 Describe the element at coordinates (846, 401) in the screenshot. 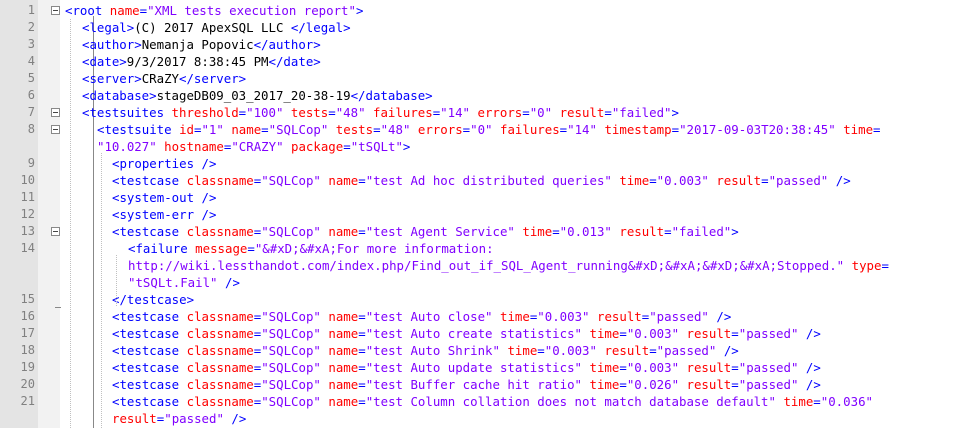

I see `xml-value: "0.036"` at that location.